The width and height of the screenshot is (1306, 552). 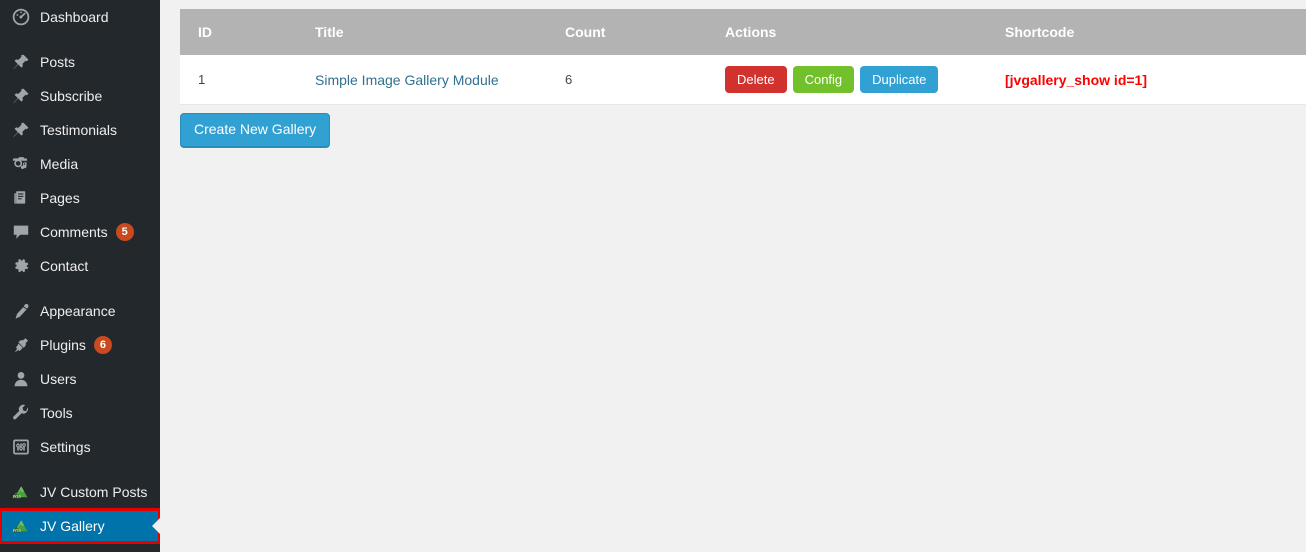 I want to click on column-header-actions: Actions, so click(x=865, y=32).